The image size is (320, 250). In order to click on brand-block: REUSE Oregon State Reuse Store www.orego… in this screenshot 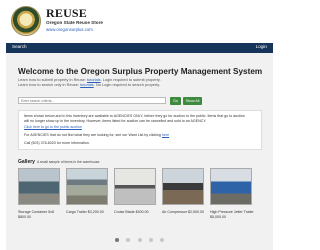, I will do `click(74, 19)`.